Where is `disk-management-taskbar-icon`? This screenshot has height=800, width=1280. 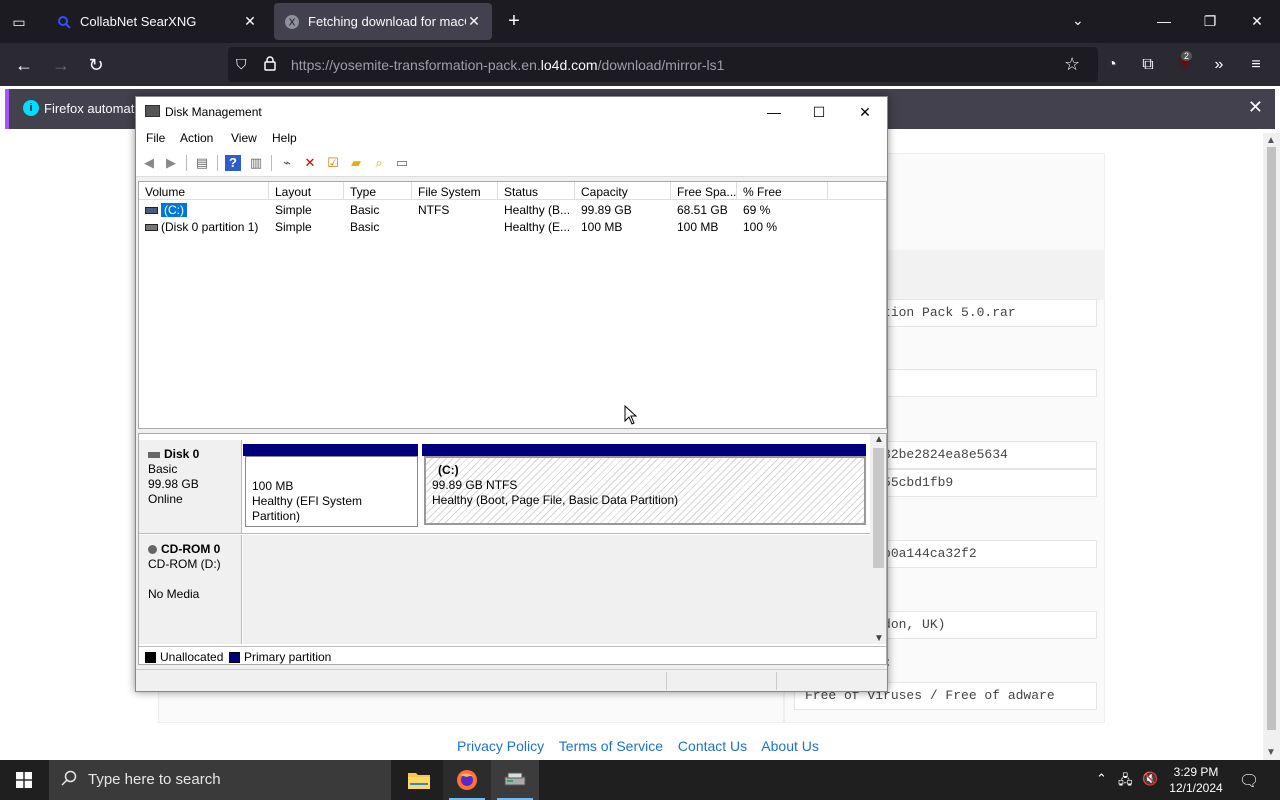 disk-management-taskbar-icon is located at coordinates (515, 780).